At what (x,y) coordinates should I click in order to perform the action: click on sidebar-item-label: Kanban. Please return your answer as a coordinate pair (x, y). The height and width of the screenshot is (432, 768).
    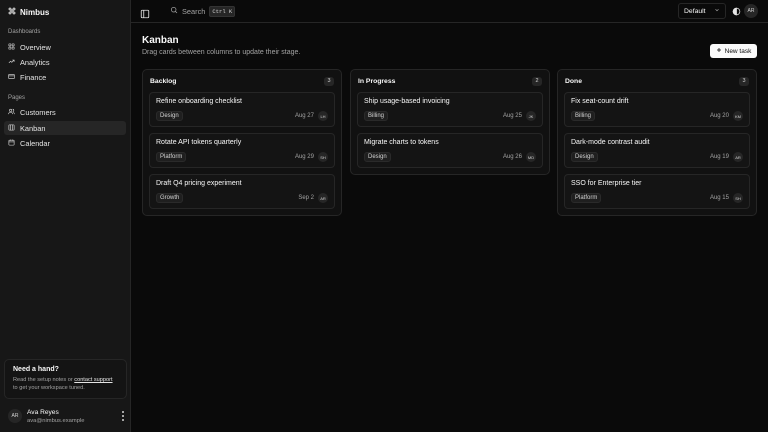
    Looking at the image, I should click on (33, 128).